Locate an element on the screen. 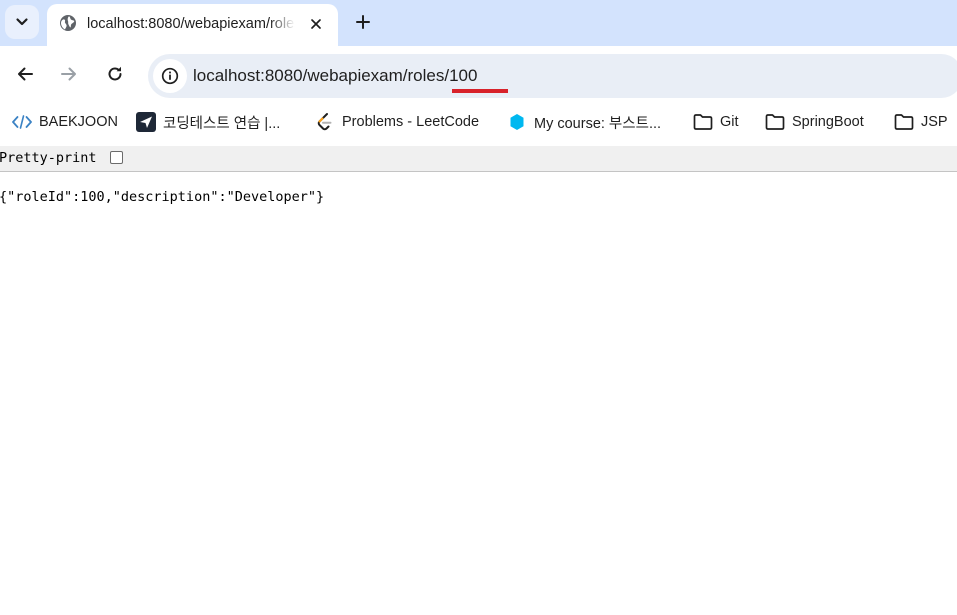  bookmark-label: JSP is located at coordinates (934, 122).